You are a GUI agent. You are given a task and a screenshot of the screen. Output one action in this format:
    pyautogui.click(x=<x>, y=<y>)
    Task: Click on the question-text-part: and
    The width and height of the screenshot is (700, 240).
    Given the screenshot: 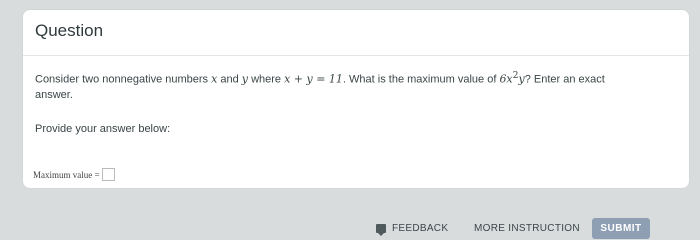 What is the action you would take?
    pyautogui.click(x=229, y=79)
    